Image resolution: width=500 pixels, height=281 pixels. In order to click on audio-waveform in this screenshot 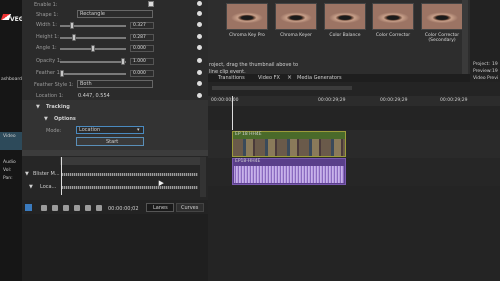, I will do `click(289, 174)`.